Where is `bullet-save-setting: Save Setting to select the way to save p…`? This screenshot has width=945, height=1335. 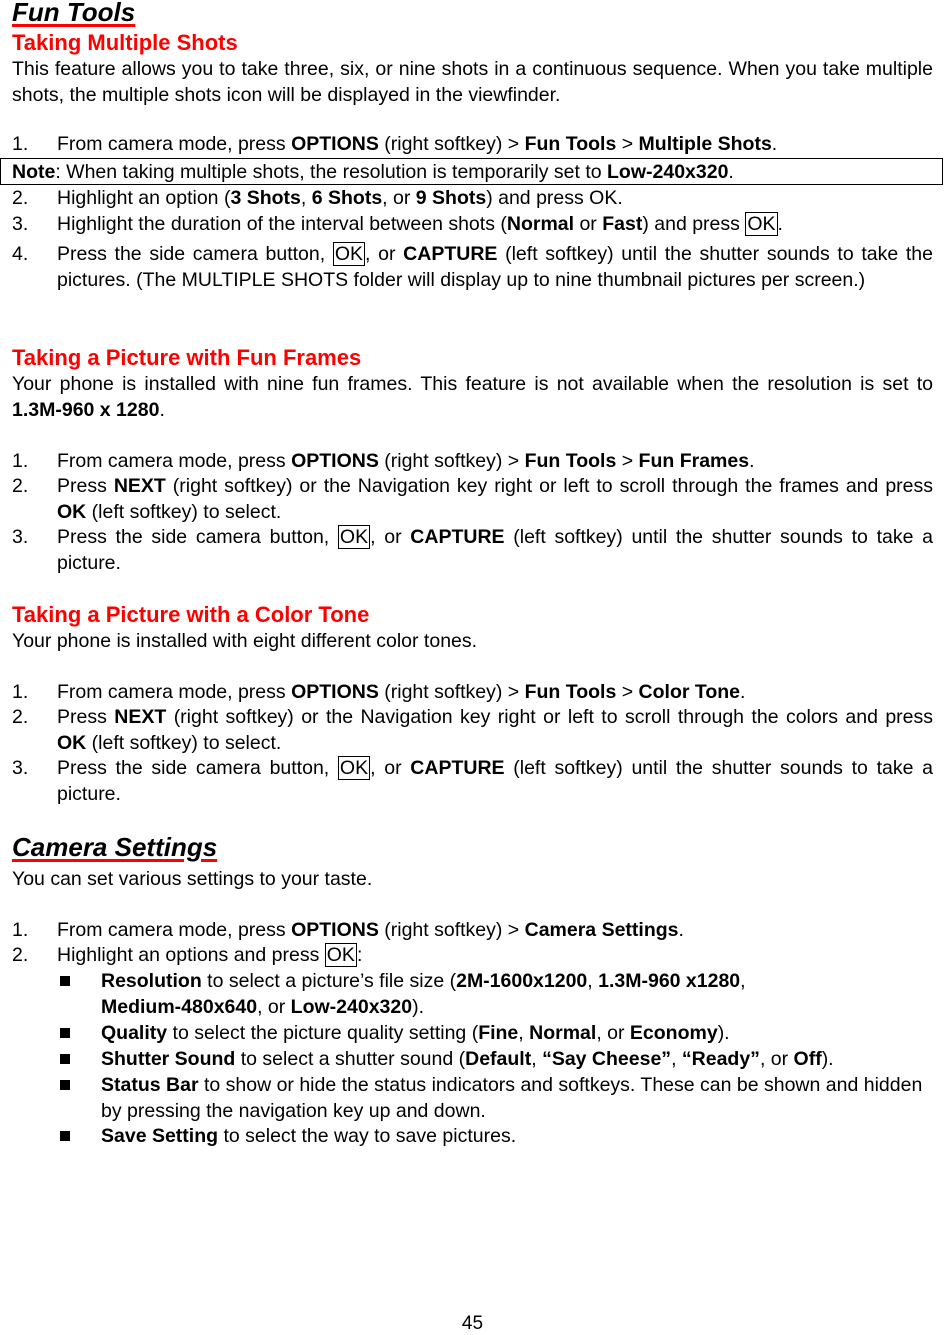
bullet-save-setting: Save Setting to select the way to save p… is located at coordinates (496, 1137).